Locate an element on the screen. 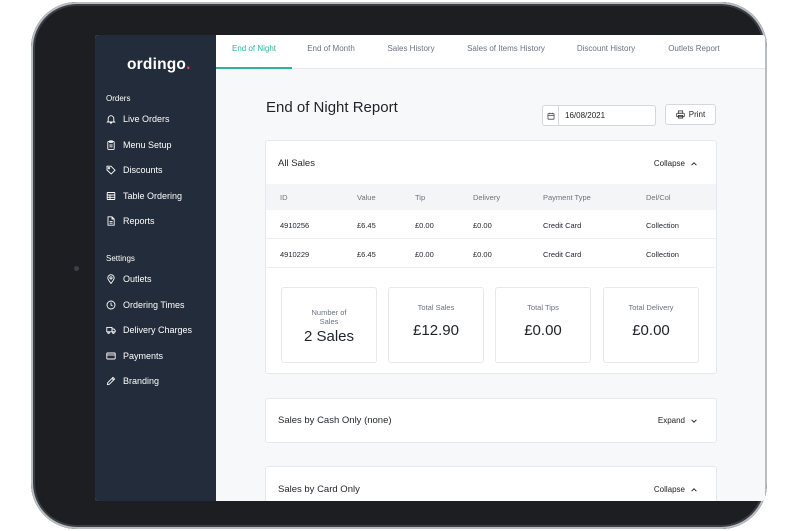  tab-sales-history: Sales History is located at coordinates (411, 52).